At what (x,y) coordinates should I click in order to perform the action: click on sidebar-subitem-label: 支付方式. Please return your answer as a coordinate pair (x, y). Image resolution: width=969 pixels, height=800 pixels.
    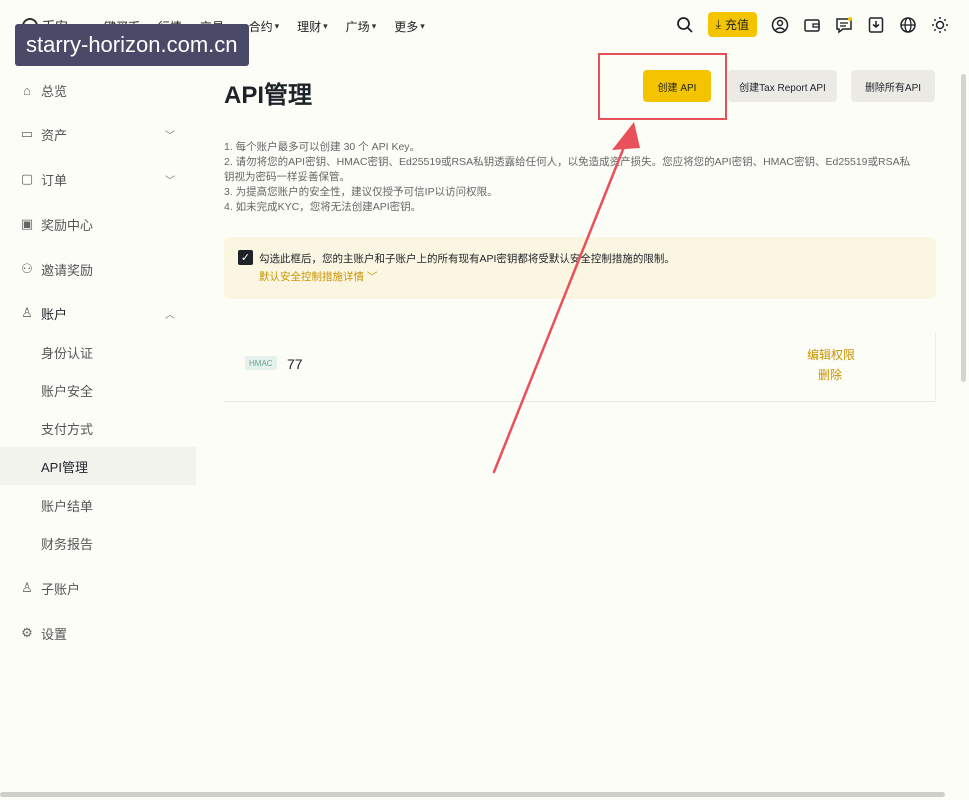
    Looking at the image, I should click on (67, 429).